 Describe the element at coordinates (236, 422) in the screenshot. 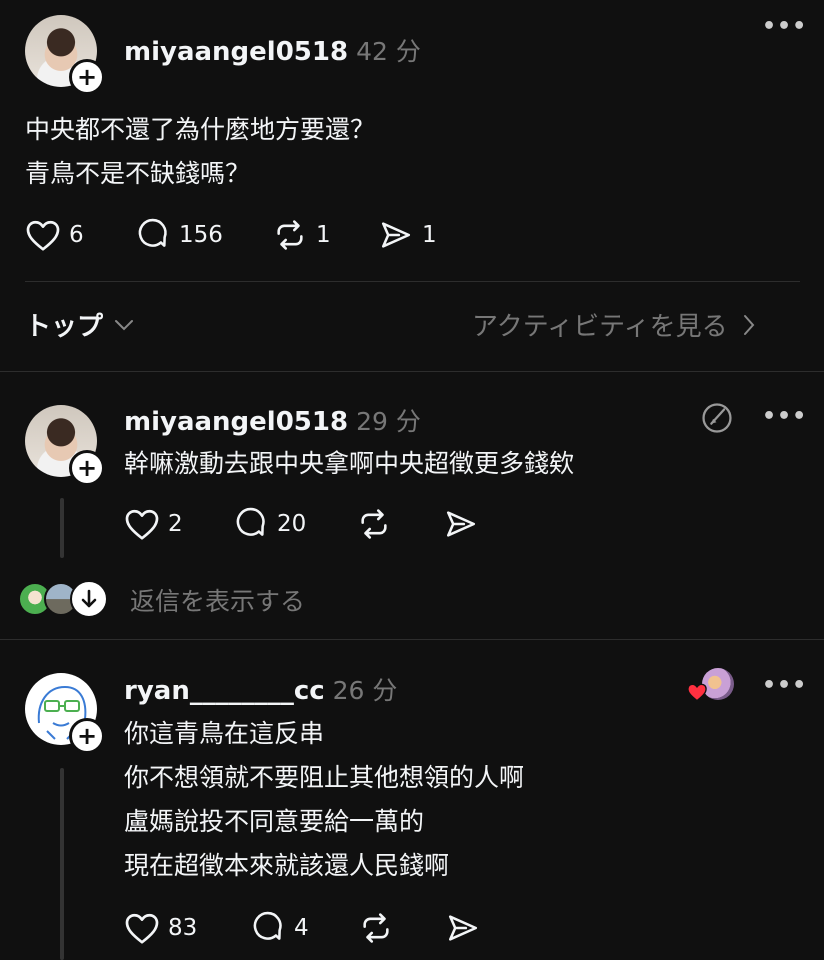

I see `comment-username-text: miyaangel0518` at that location.